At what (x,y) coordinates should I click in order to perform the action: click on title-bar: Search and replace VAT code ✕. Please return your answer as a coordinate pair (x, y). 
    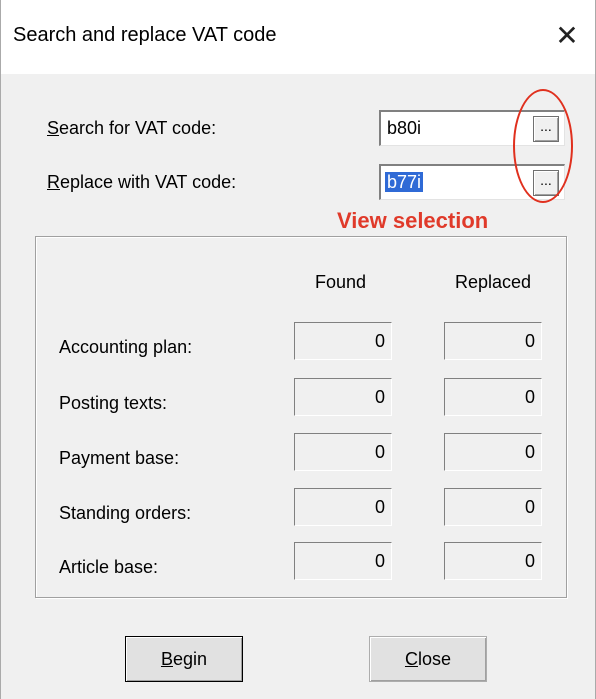
    Looking at the image, I should click on (298, 37).